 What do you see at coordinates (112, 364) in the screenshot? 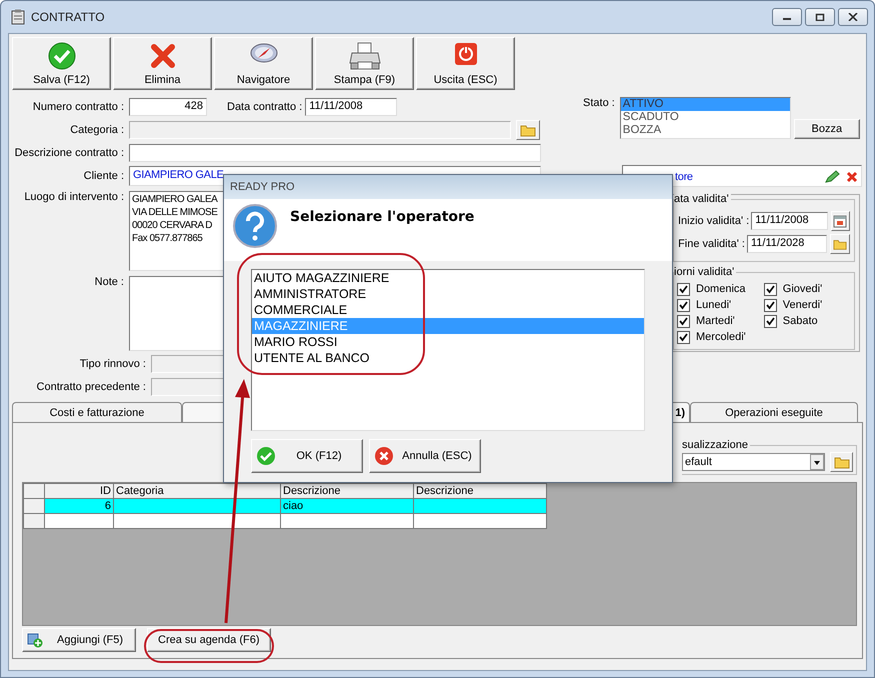
I see `field-label: Tipo rinnovo :` at bounding box center [112, 364].